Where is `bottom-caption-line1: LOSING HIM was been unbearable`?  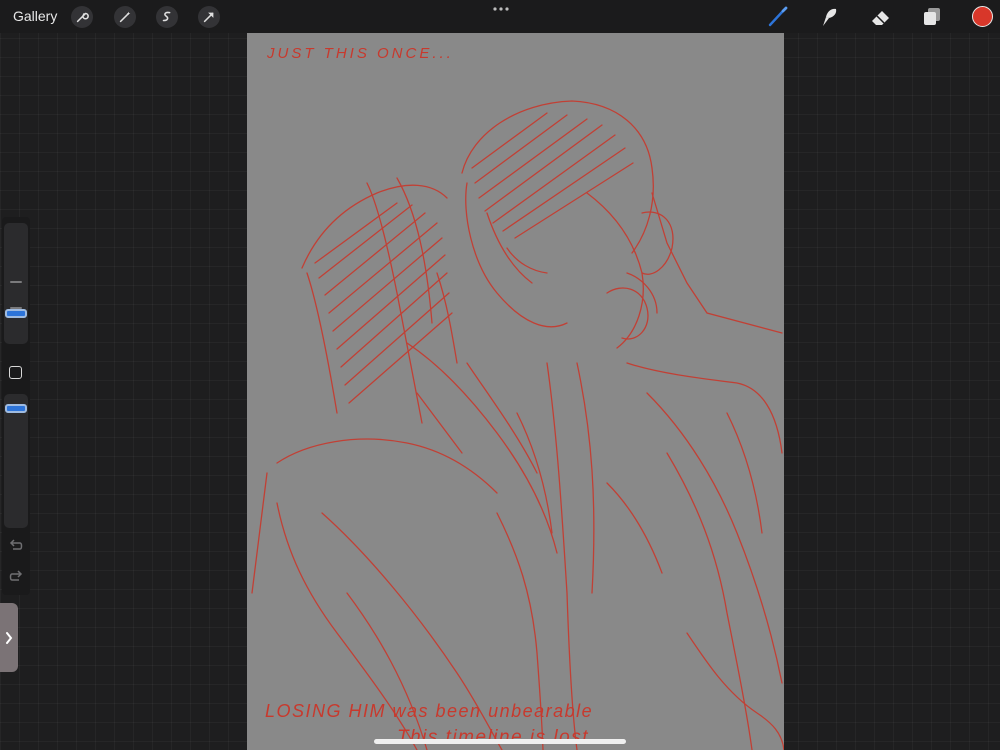
bottom-caption-line1: LOSING HIM was been unbearable is located at coordinates (429, 711).